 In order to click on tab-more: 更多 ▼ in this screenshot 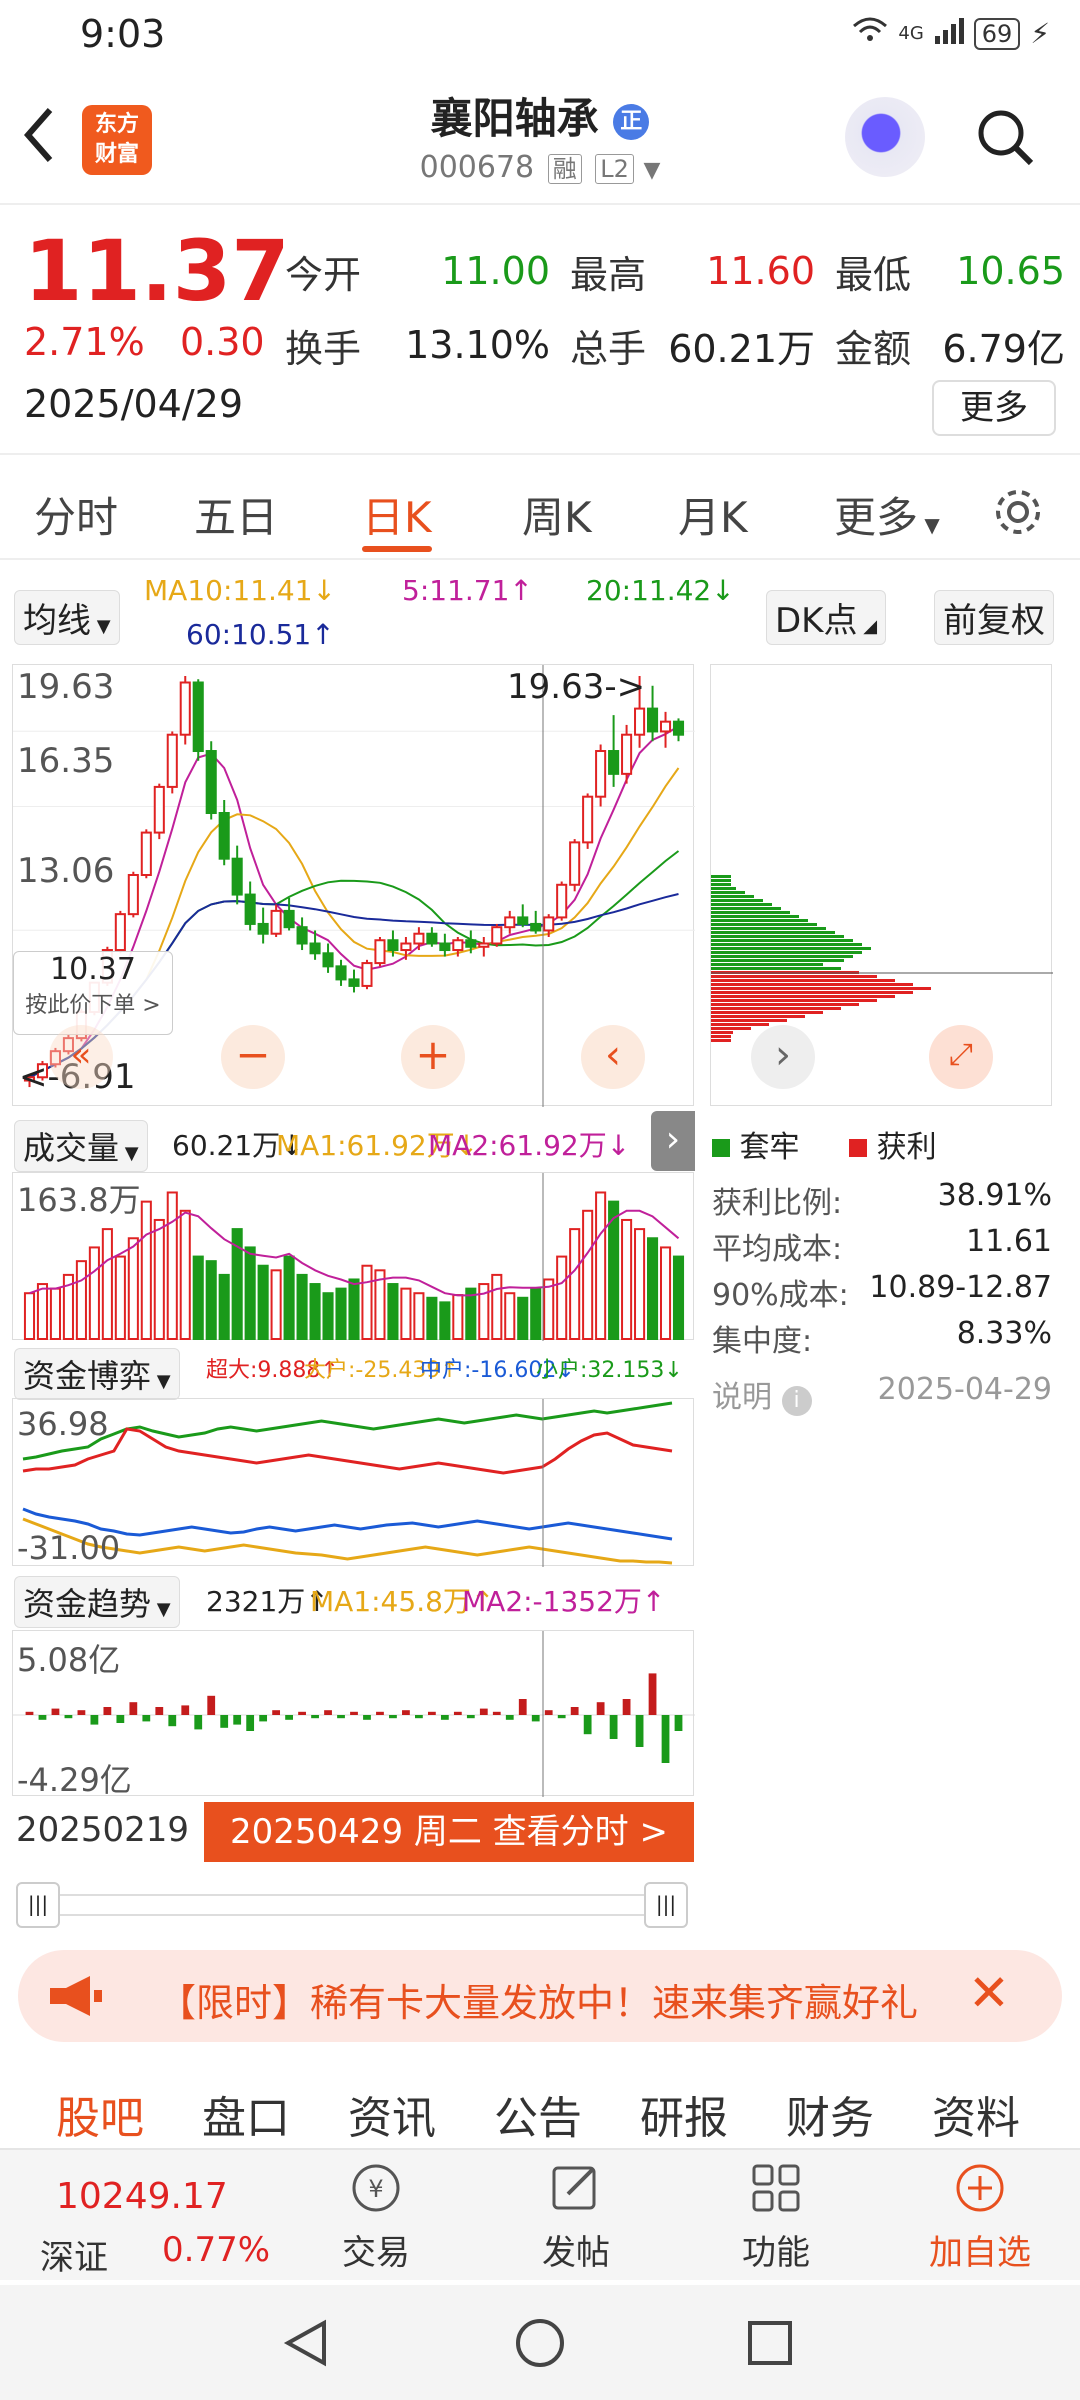, I will do `click(887, 514)`.